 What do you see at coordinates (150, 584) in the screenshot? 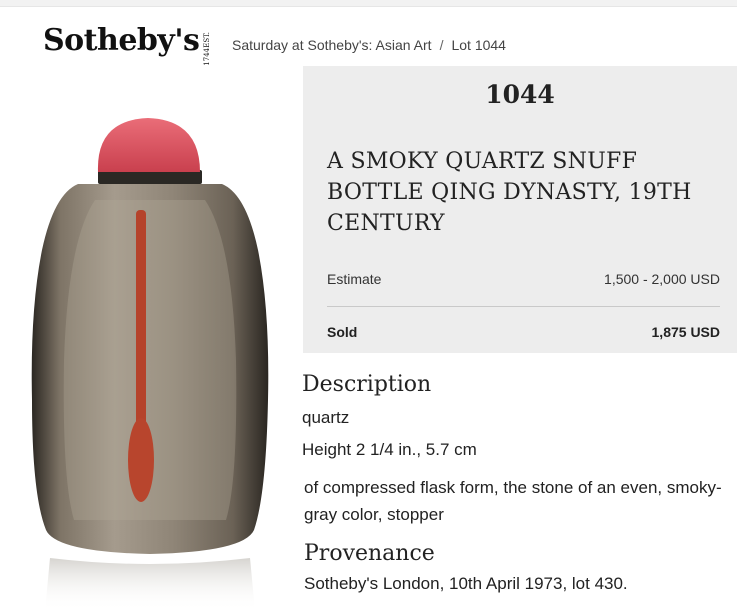
I see `bottle-reflection` at bounding box center [150, 584].